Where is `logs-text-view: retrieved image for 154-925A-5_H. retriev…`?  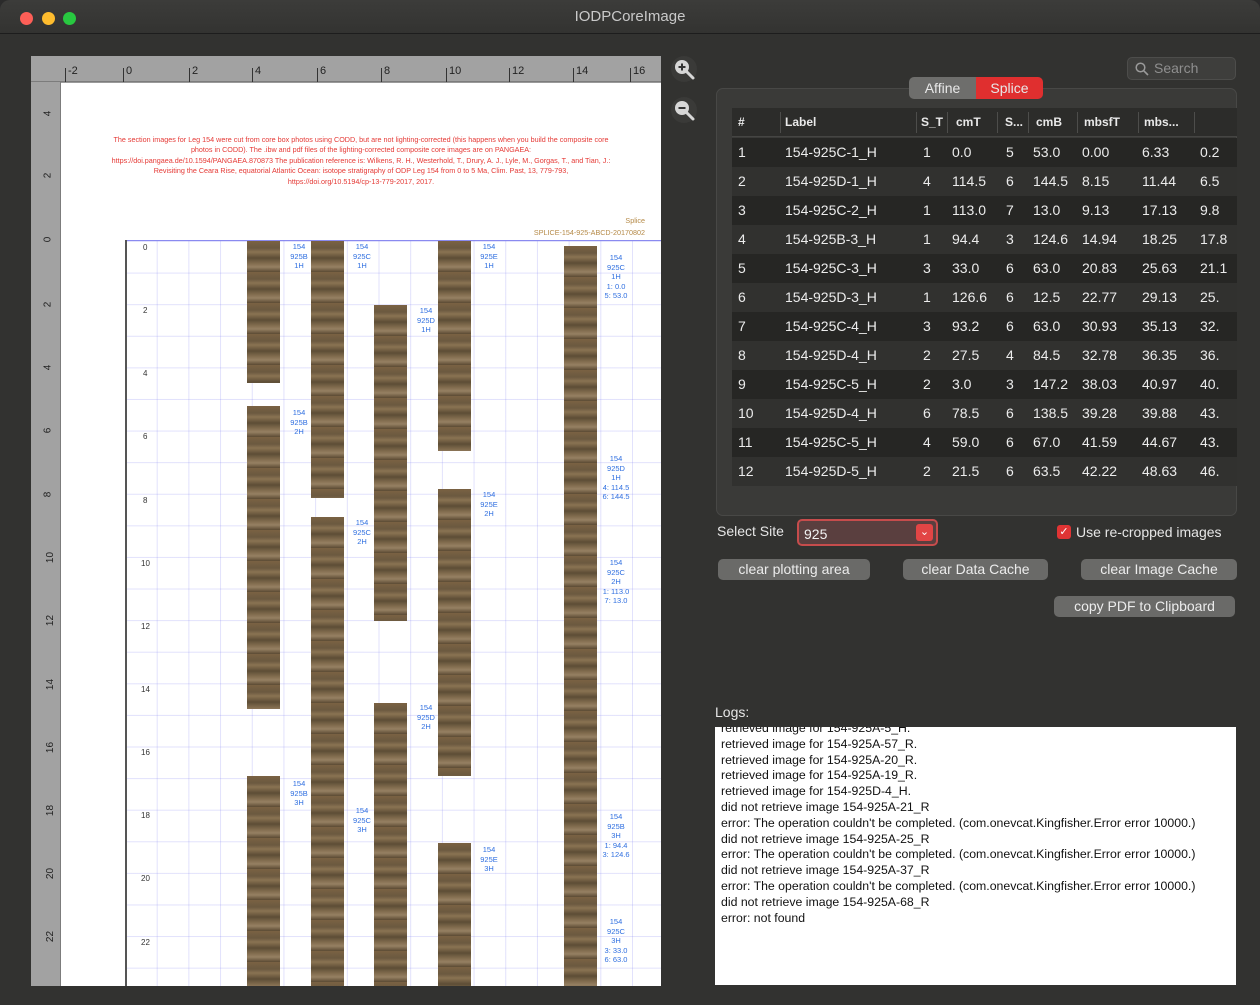
logs-text-view: retrieved image for 154-925A-5_H. retriev… is located at coordinates (975, 856).